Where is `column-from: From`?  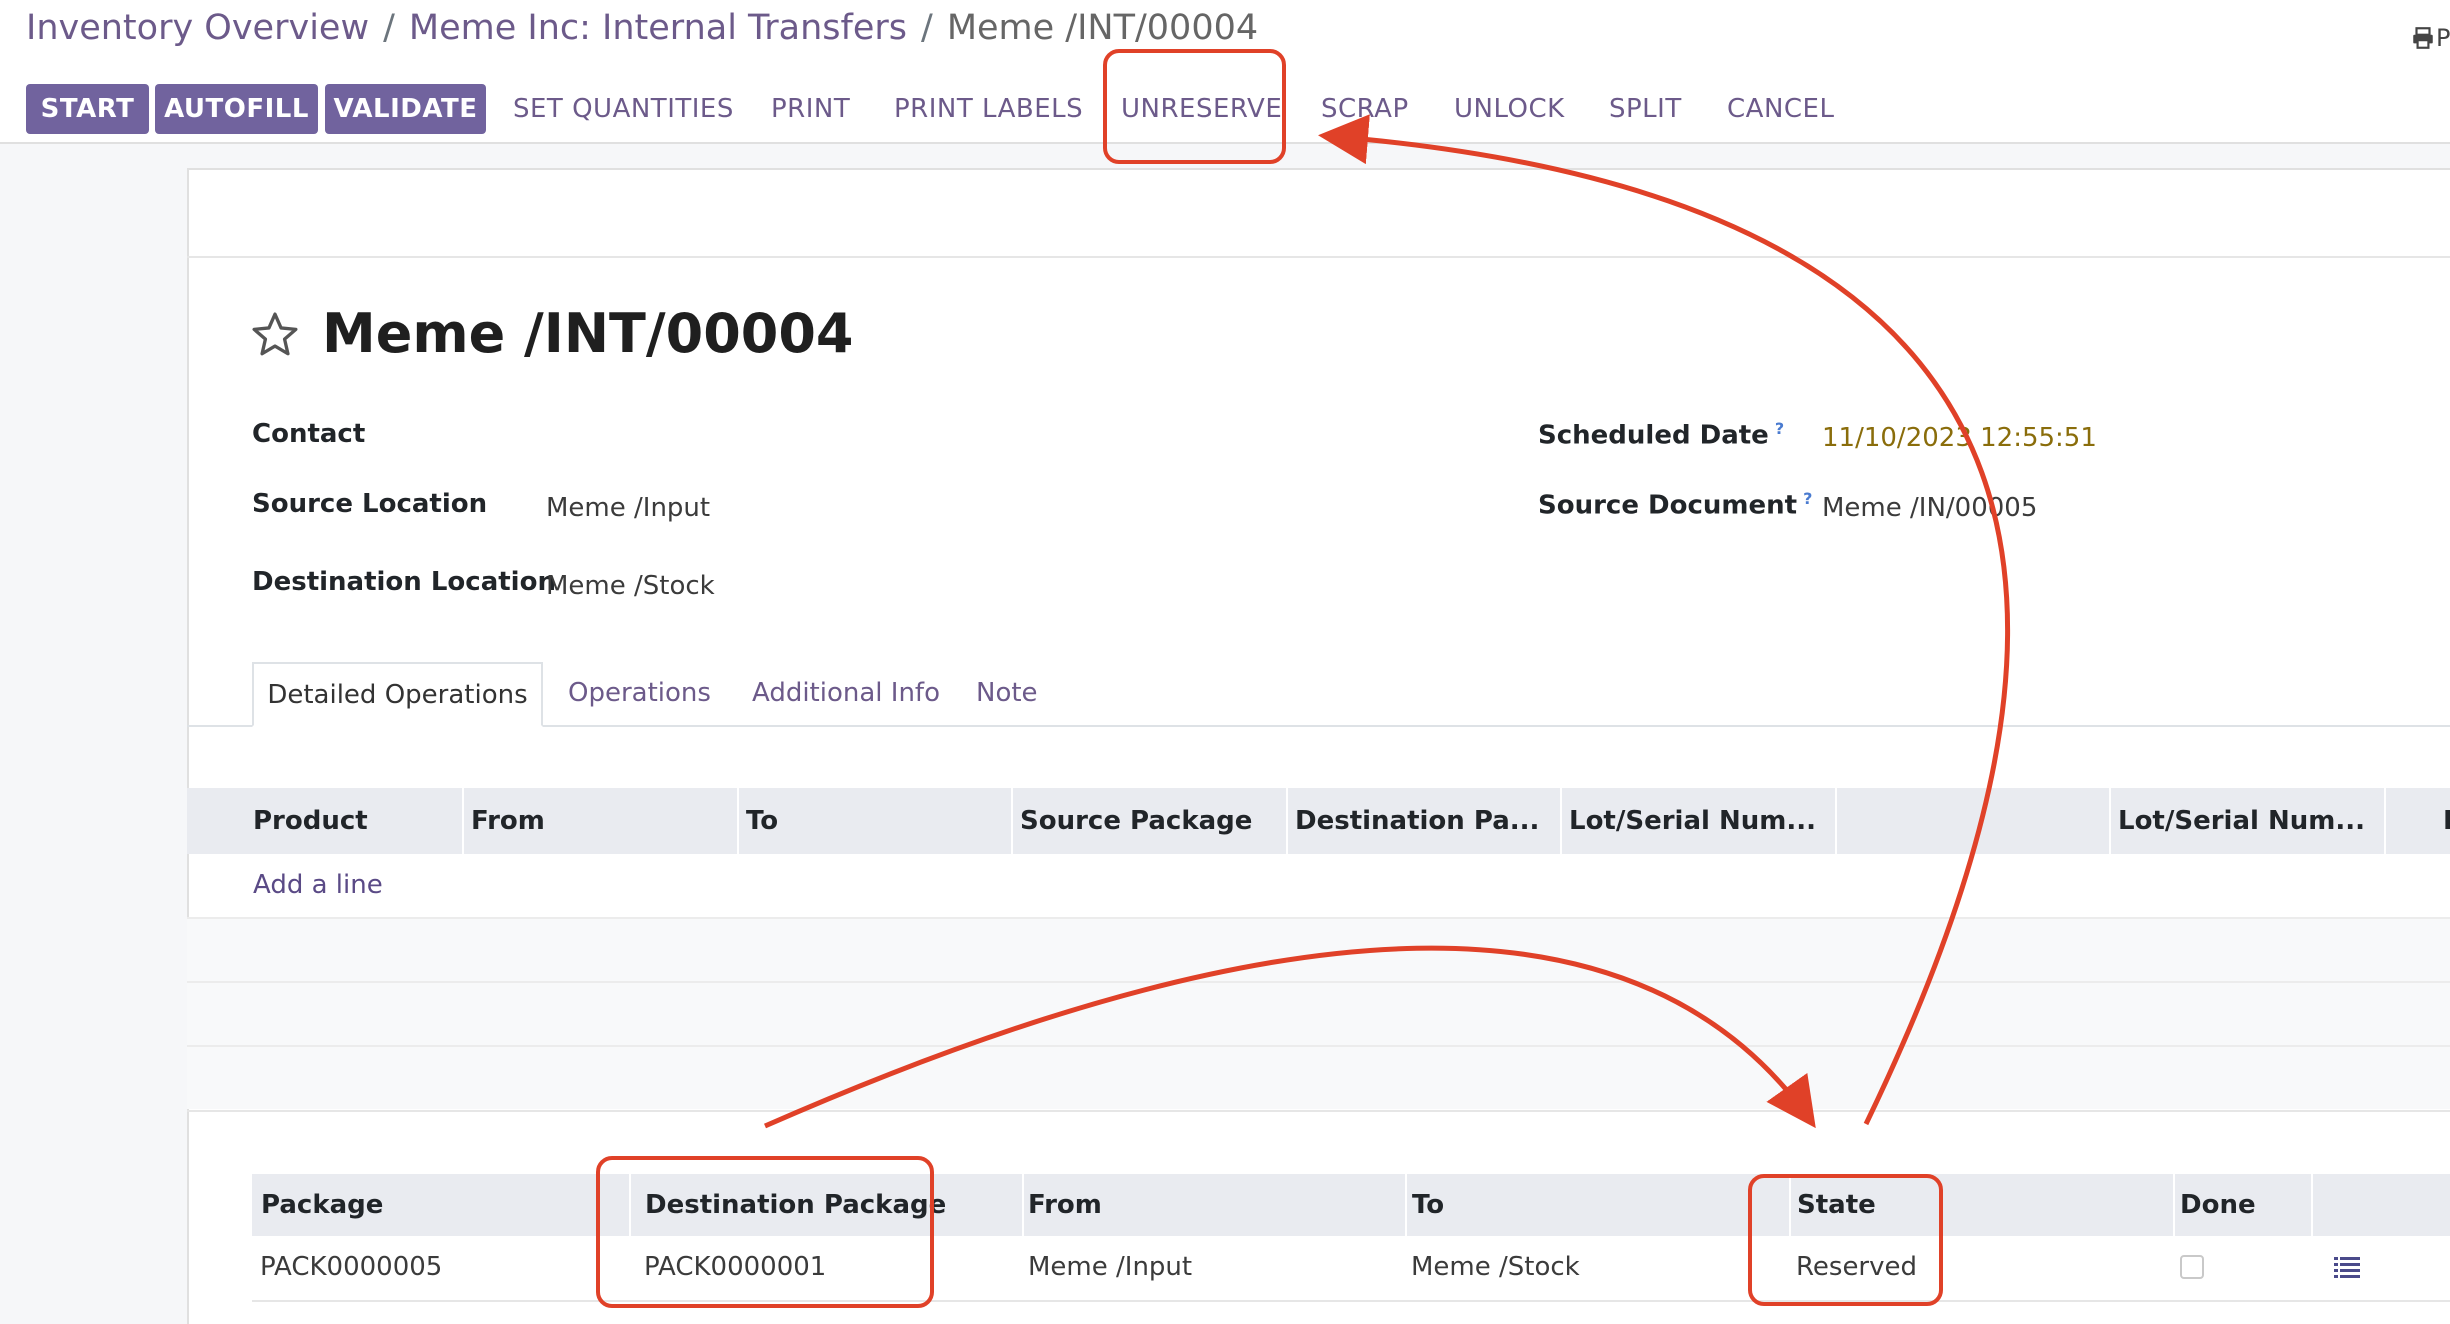
column-from: From is located at coordinates (508, 821).